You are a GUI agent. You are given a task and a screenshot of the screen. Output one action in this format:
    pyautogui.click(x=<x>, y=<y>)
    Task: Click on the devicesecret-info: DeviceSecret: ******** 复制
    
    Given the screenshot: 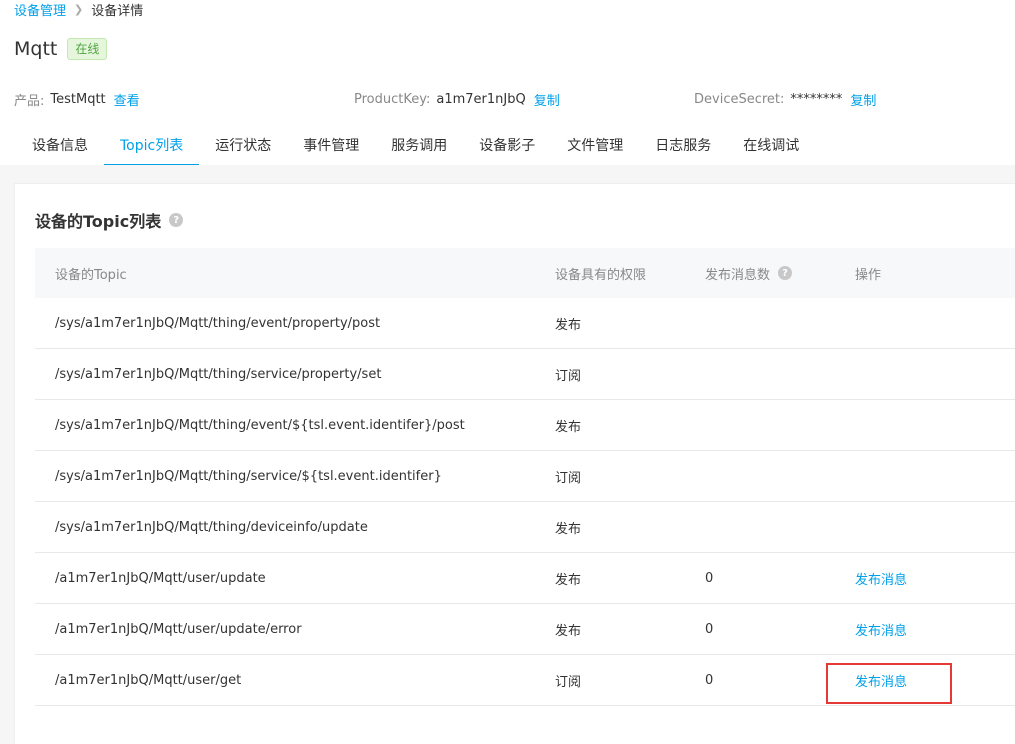 What is the action you would take?
    pyautogui.click(x=785, y=99)
    